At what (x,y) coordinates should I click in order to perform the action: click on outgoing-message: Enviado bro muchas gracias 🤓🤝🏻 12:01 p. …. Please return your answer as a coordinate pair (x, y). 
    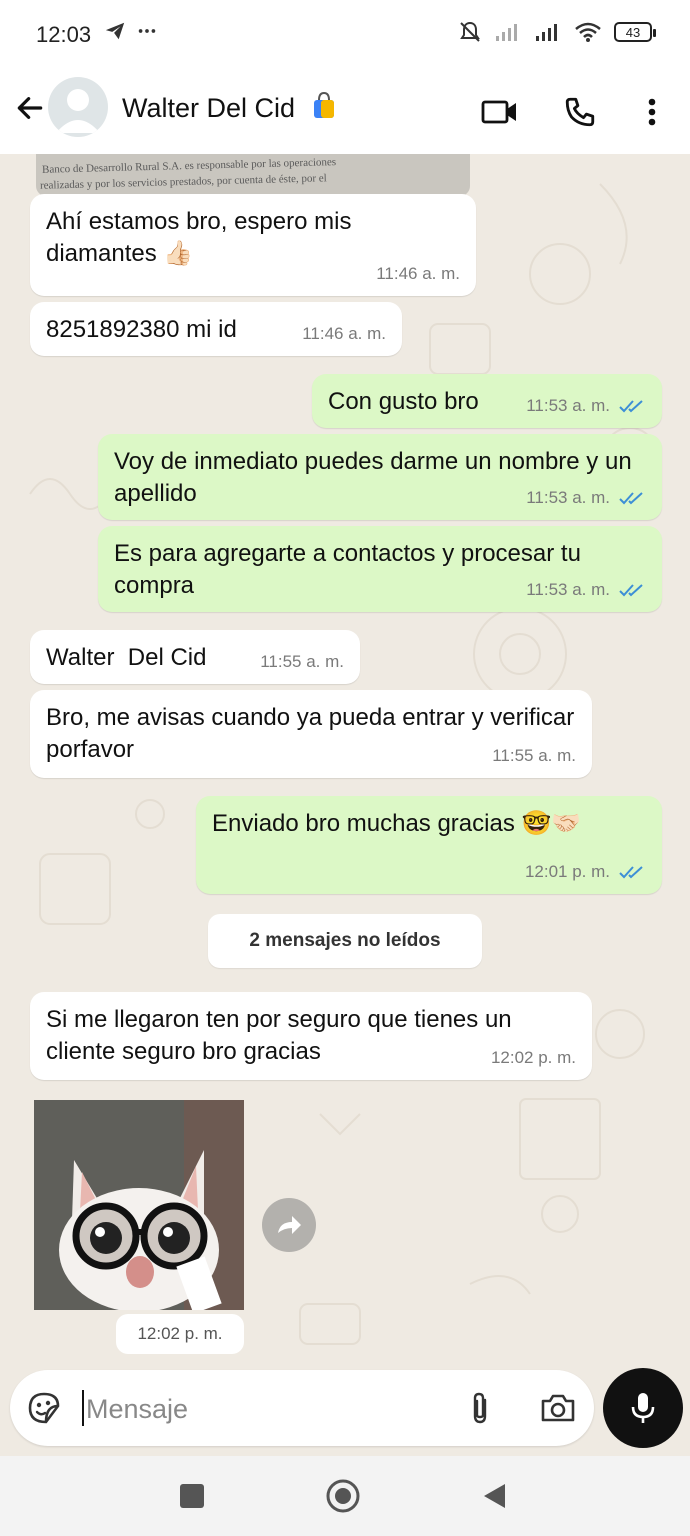
    Looking at the image, I should click on (429, 845).